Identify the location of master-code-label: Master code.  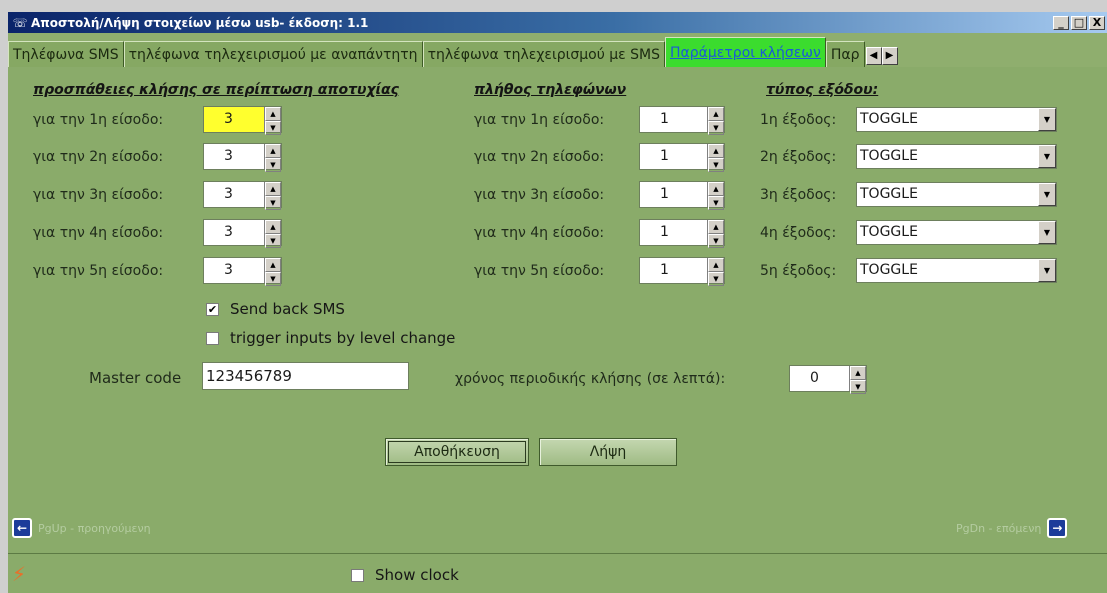
(135, 378).